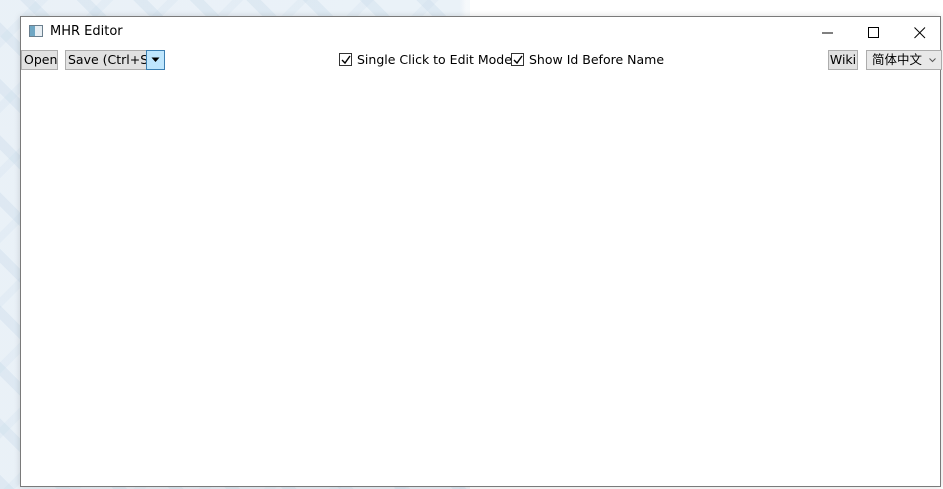 The width and height of the screenshot is (943, 489). I want to click on close-icon, so click(920, 33).